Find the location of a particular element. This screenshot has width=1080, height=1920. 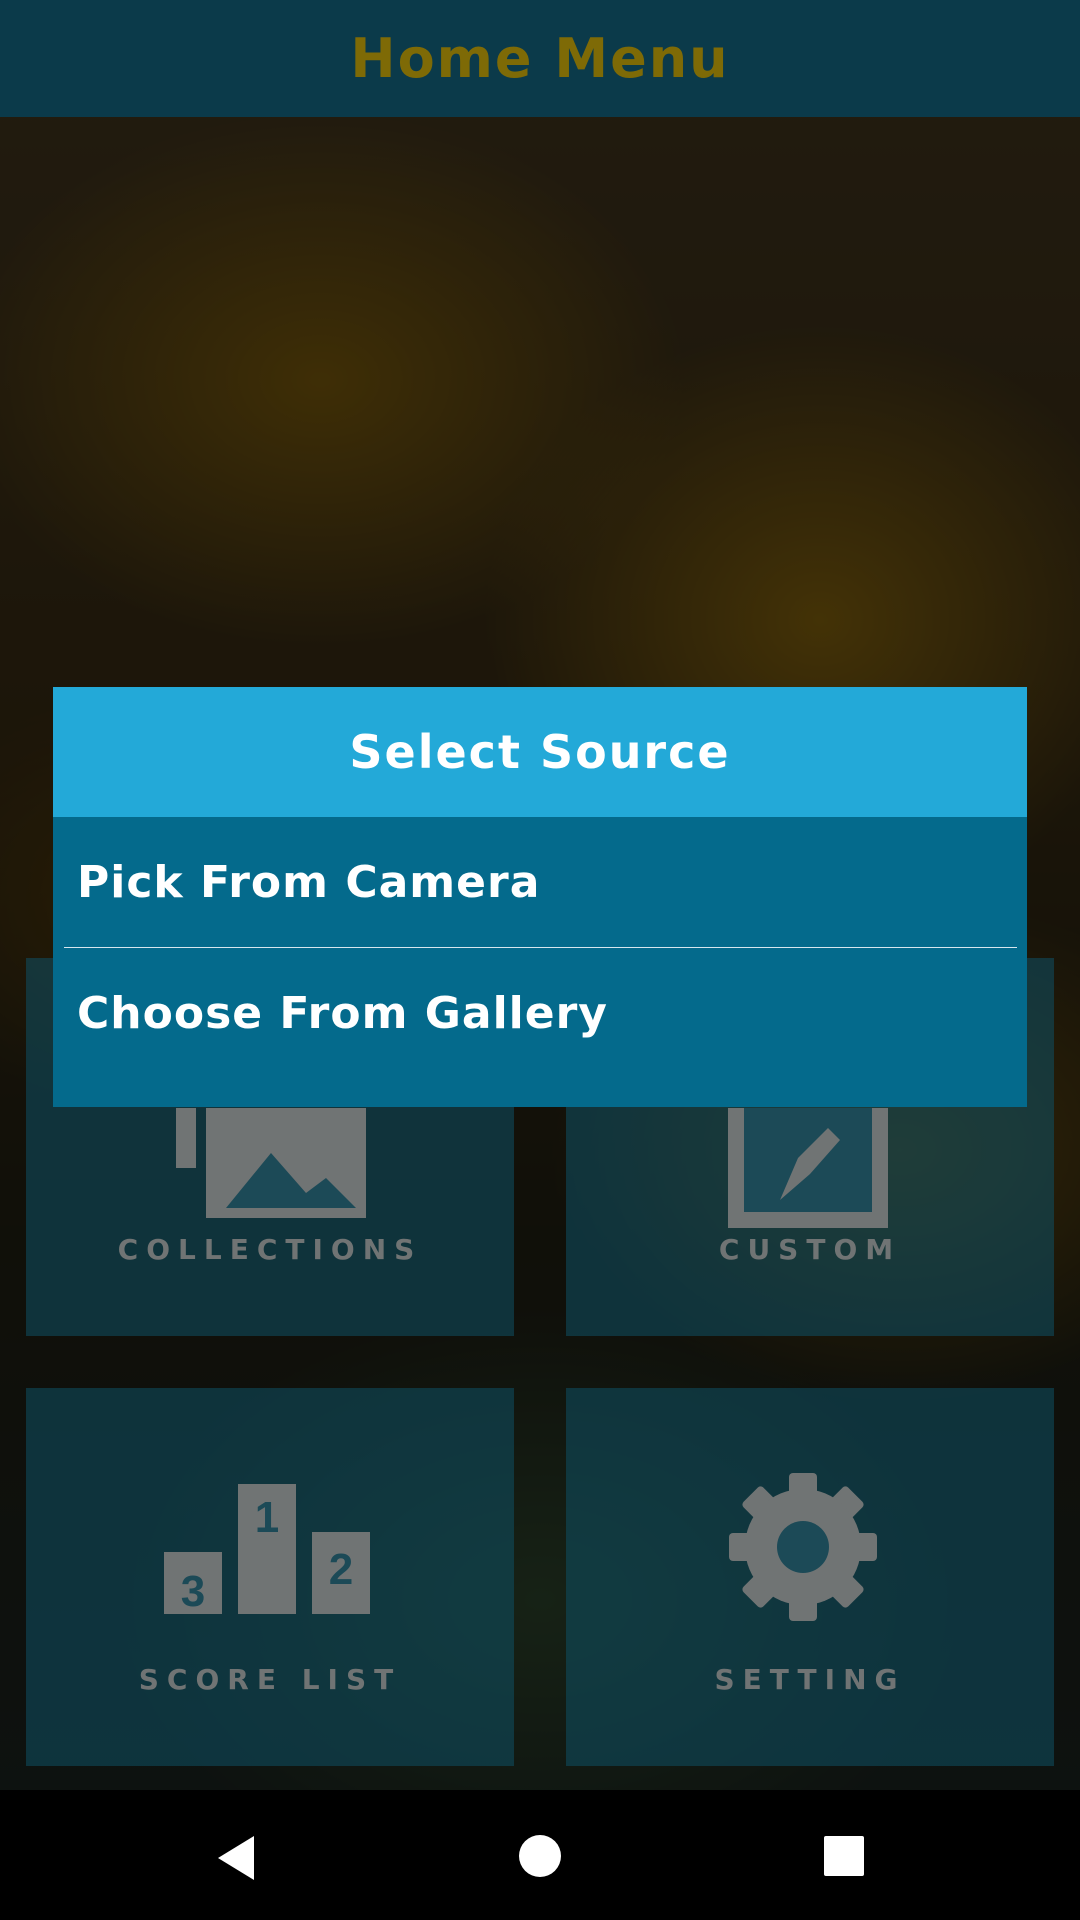

podium-rank-3: 3 is located at coordinates (193, 1590).